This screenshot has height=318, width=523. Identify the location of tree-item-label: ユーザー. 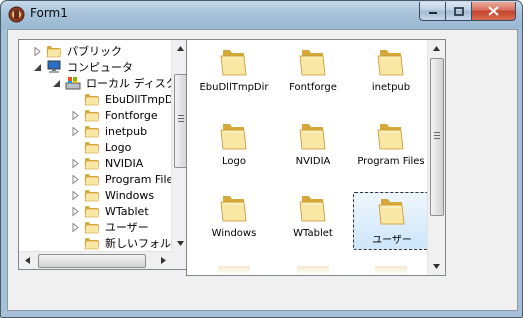
(127, 227).